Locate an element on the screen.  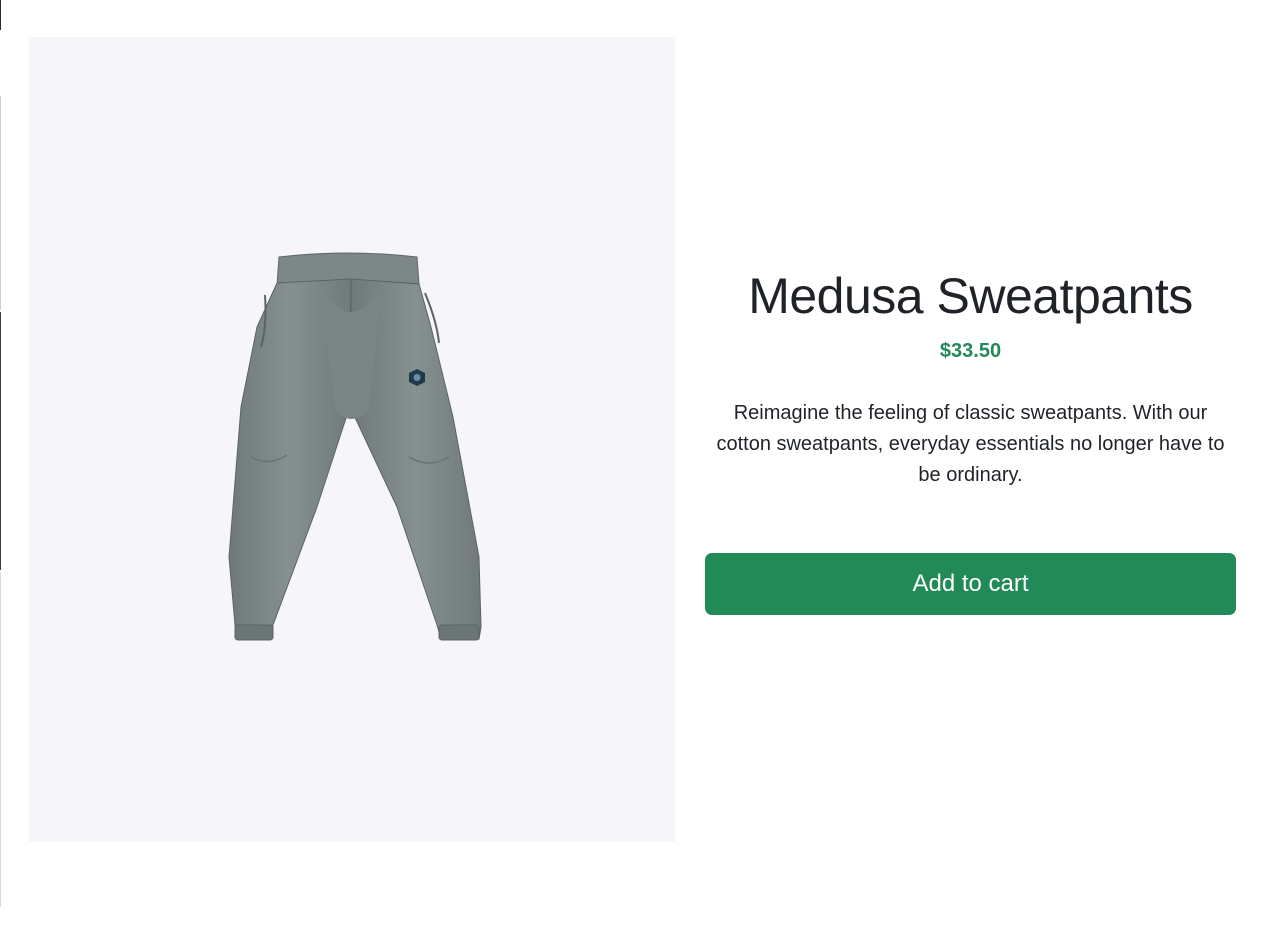
product-title: Medusa Sweatpants is located at coordinates (970, 296).